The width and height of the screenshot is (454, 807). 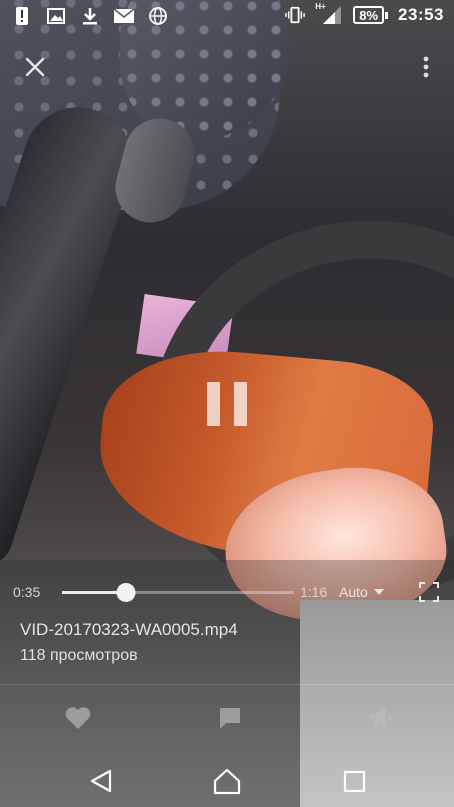 What do you see at coordinates (213, 404) in the screenshot?
I see `pause-icon` at bounding box center [213, 404].